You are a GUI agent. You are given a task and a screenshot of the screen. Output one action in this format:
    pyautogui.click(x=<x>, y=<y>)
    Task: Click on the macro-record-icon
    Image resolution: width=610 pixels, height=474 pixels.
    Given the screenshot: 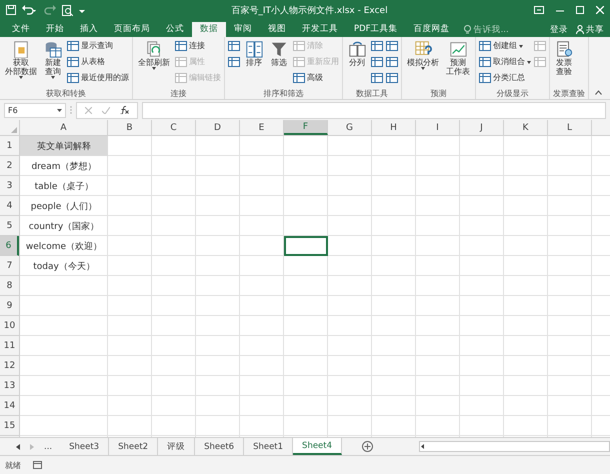 What is the action you would take?
    pyautogui.click(x=37, y=465)
    